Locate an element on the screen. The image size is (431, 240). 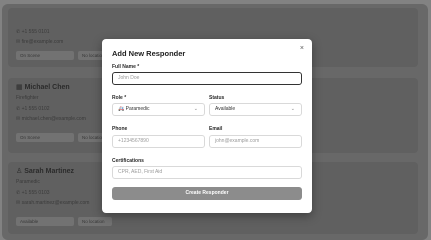
close-icon: × is located at coordinates (302, 48).